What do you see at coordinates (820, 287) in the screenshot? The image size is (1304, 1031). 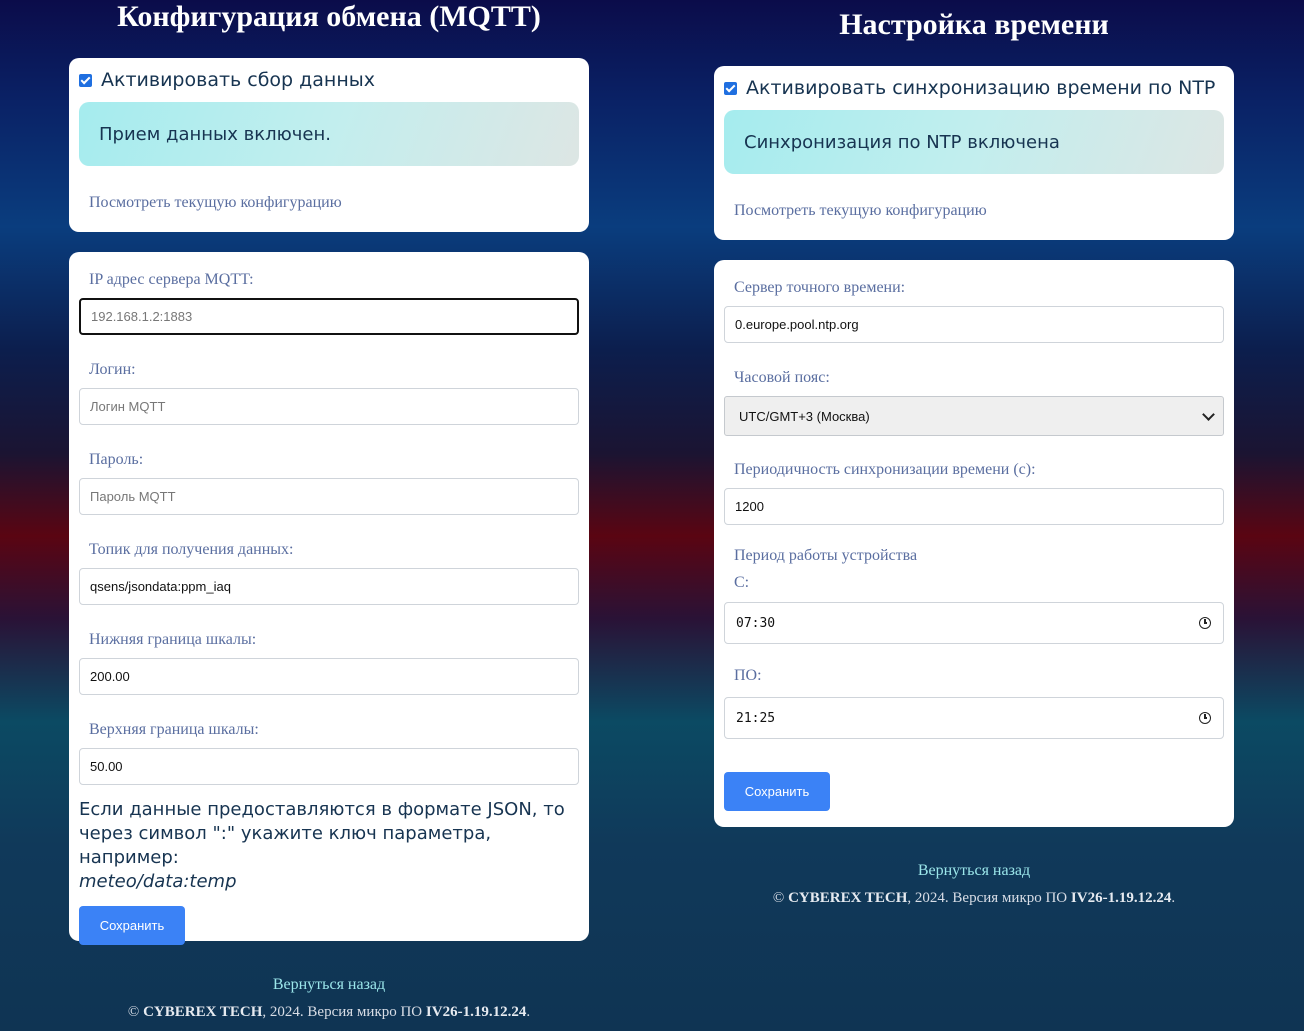 I see `ntp-server-label: Сервер точного времени:` at bounding box center [820, 287].